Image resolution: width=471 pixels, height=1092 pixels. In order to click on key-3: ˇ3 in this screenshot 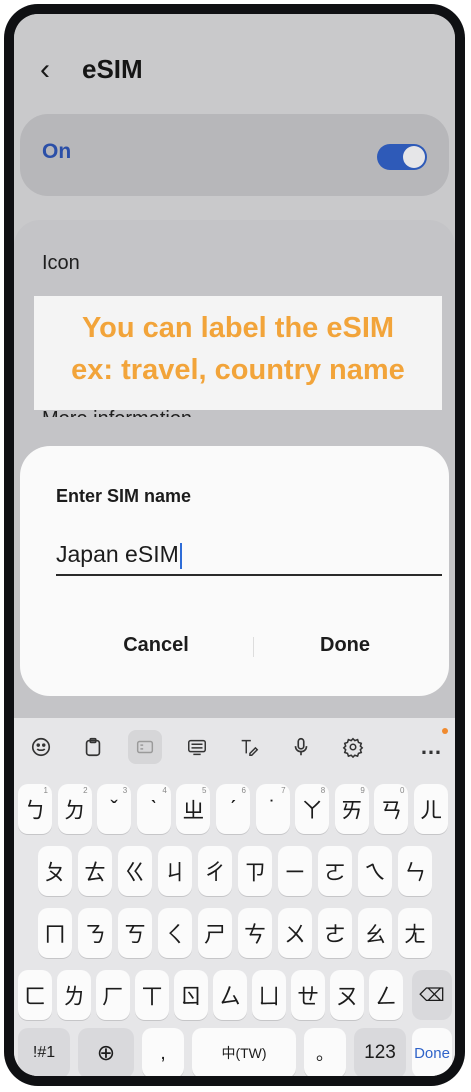, I will do `click(114, 809)`.